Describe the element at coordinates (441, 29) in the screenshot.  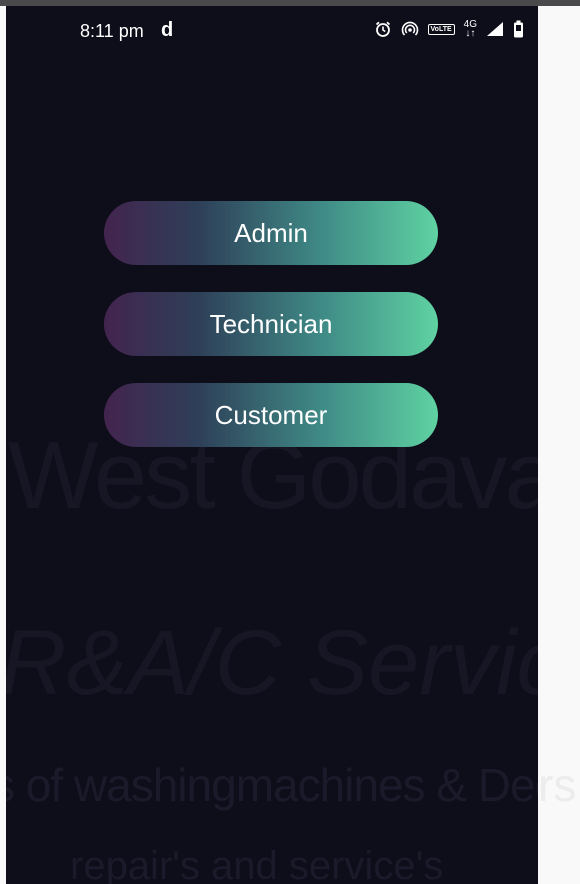
I see `volte-icon: VoLTE` at that location.